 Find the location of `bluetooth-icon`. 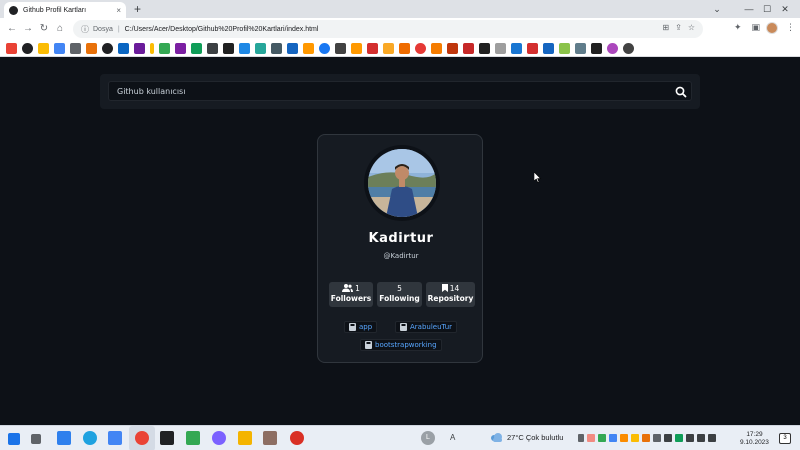

bluetooth-icon is located at coordinates (613, 438).